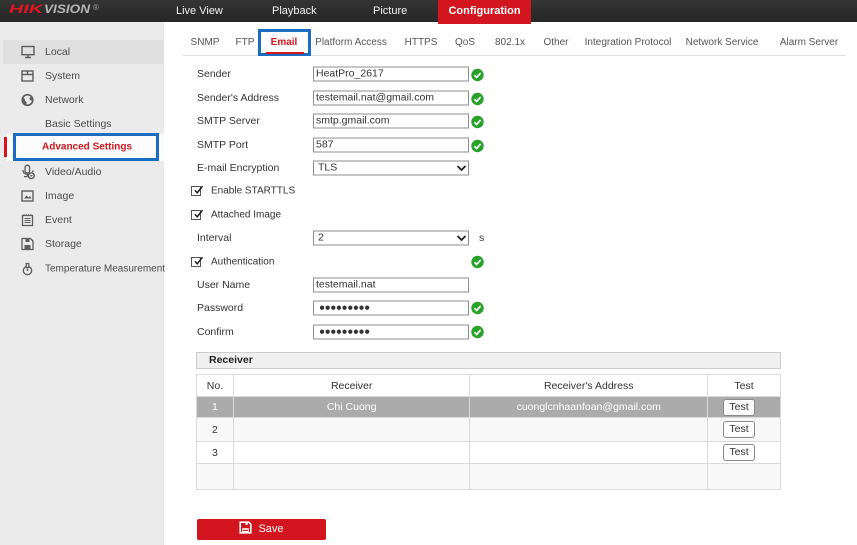 The width and height of the screenshot is (857, 545). What do you see at coordinates (27, 9) in the screenshot?
I see `svg-text: HIK` at bounding box center [27, 9].